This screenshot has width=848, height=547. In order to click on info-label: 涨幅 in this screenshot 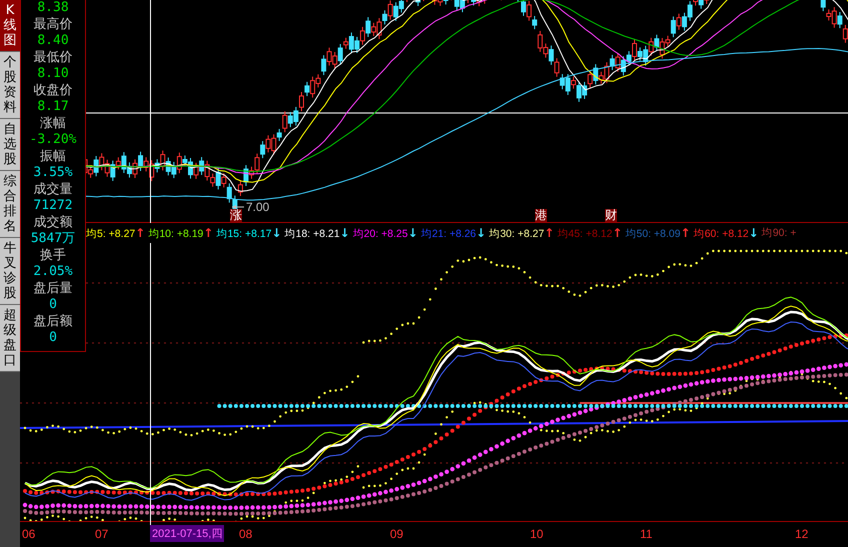, I will do `click(53, 124)`.